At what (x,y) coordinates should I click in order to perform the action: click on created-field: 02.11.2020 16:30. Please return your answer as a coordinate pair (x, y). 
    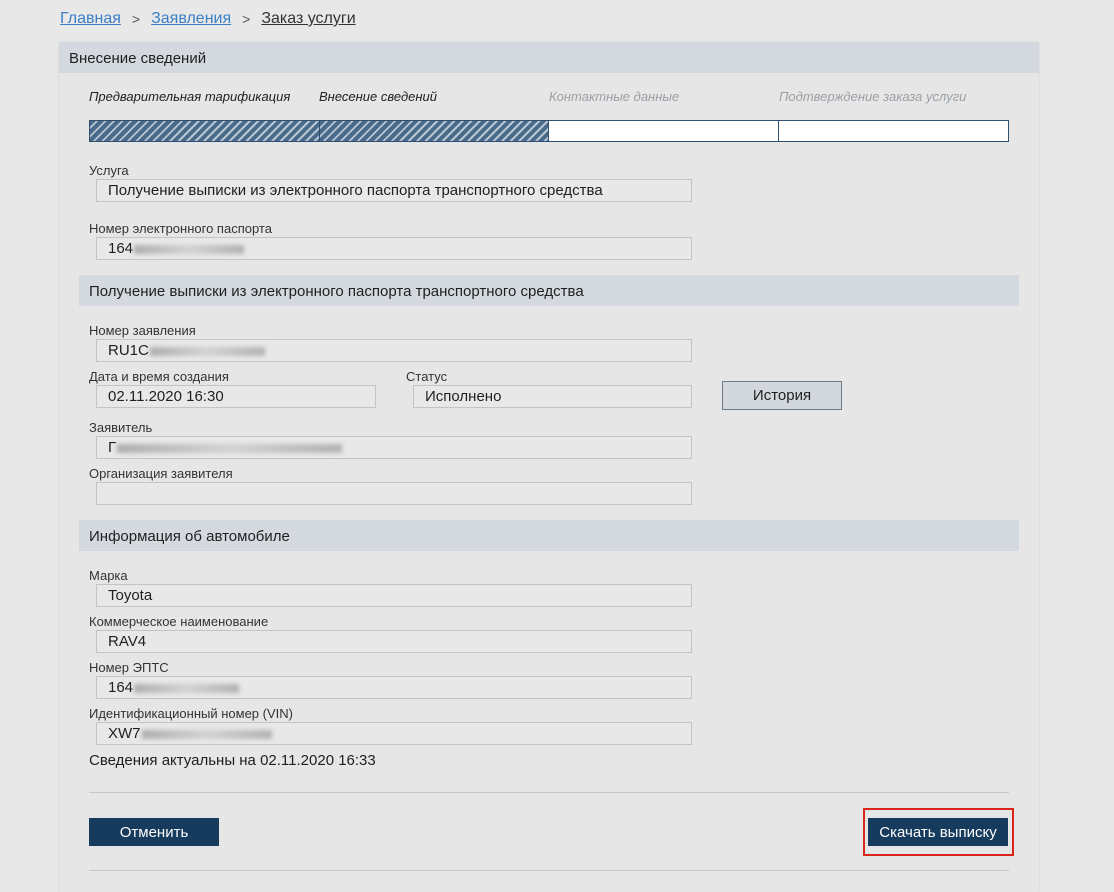
    Looking at the image, I should click on (236, 396).